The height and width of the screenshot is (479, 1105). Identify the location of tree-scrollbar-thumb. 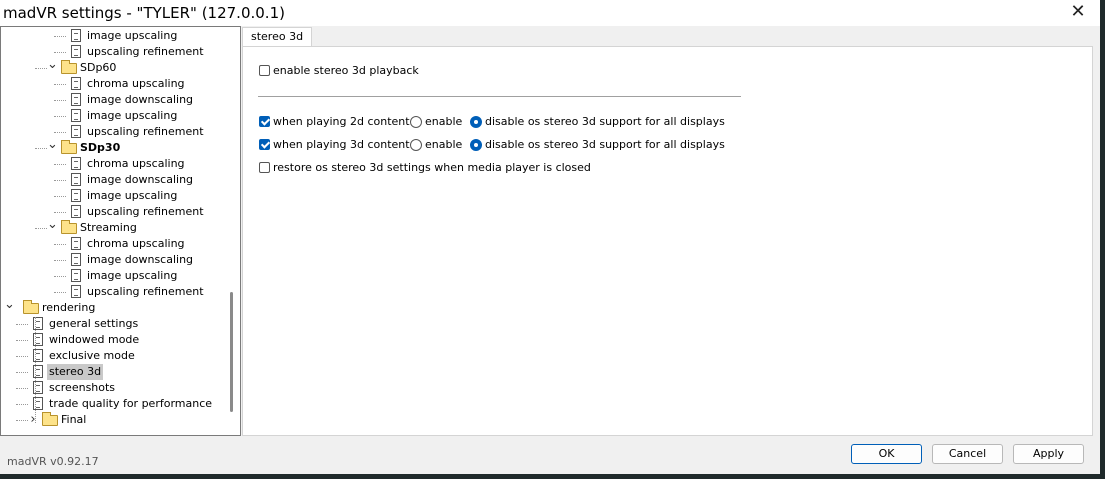
(231, 352).